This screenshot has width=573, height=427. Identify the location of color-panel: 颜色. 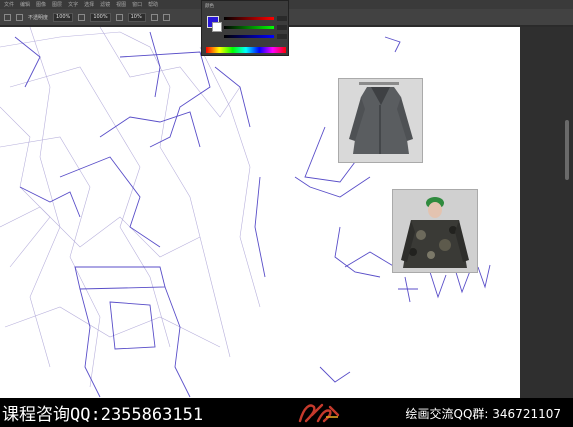
(245, 28).